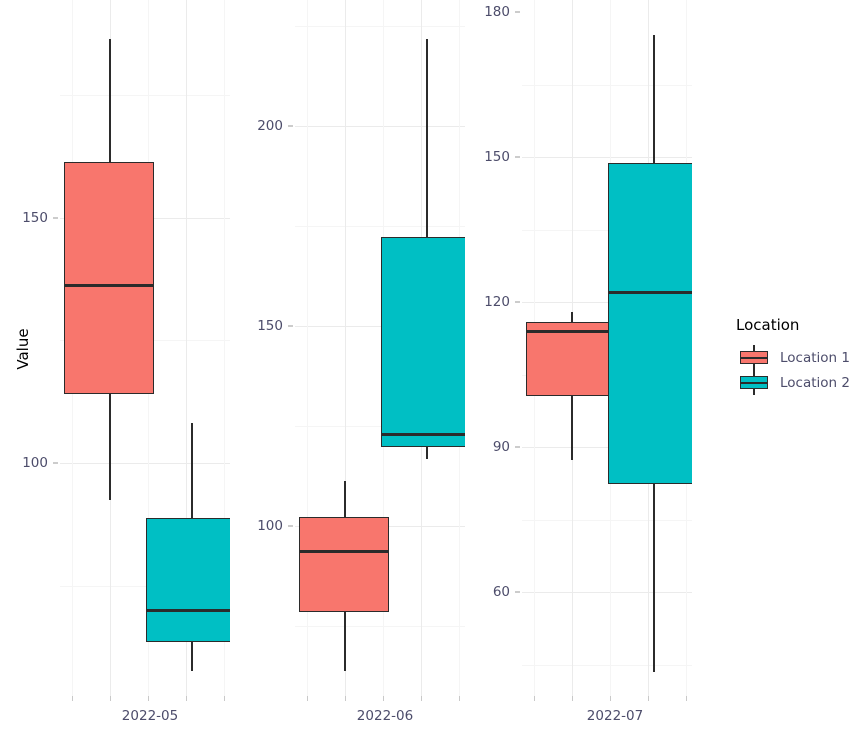 The height and width of the screenshot is (743, 850). I want to click on ytick-label-p2-100: 100, so click(270, 526).